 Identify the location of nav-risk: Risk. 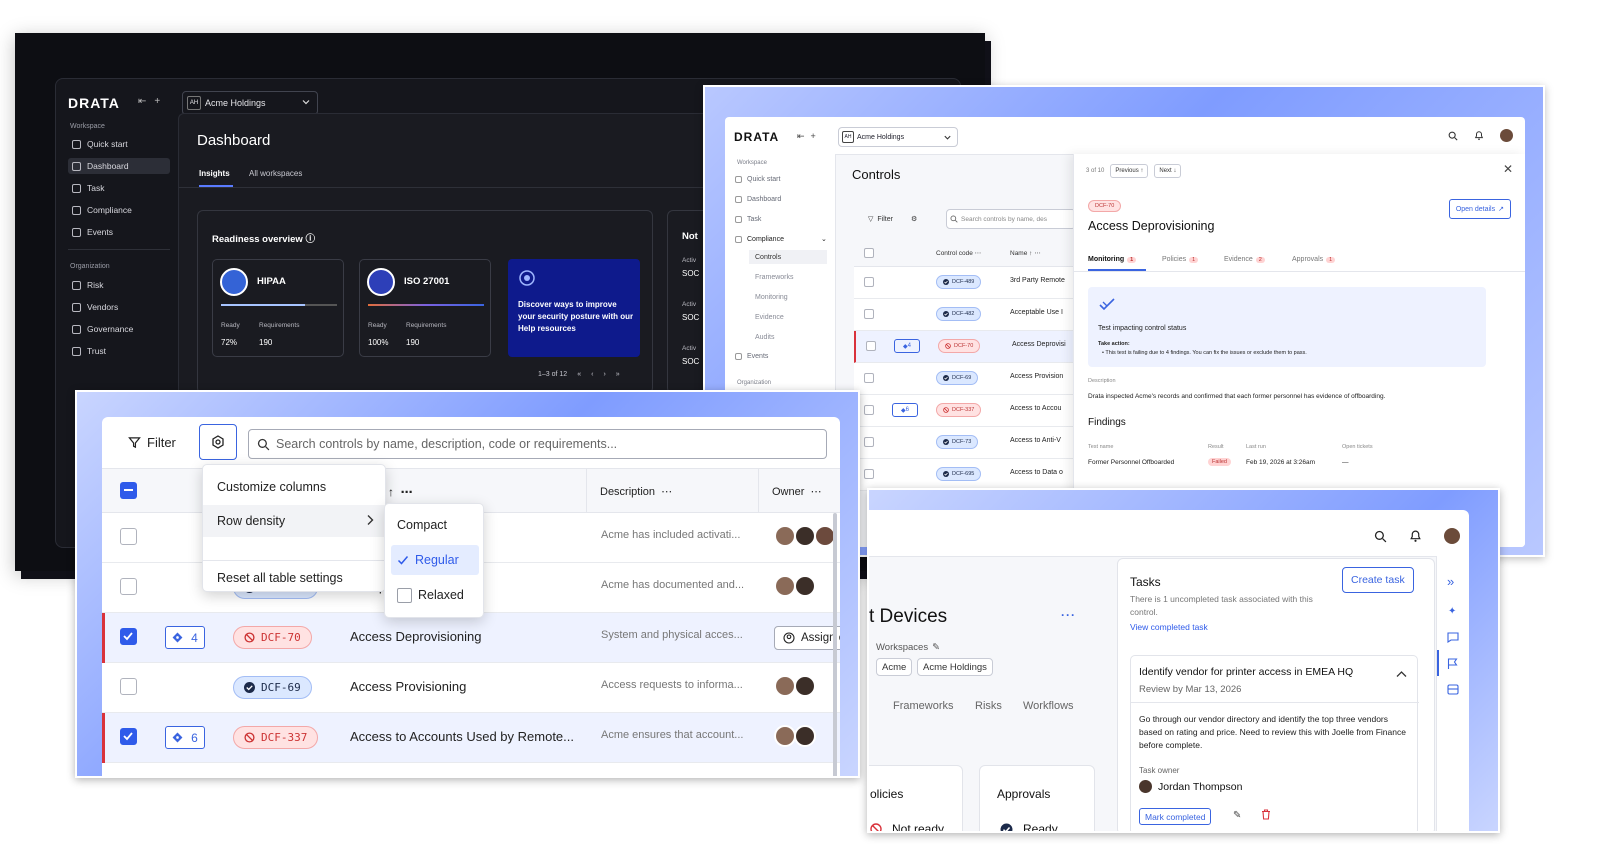
(119, 285).